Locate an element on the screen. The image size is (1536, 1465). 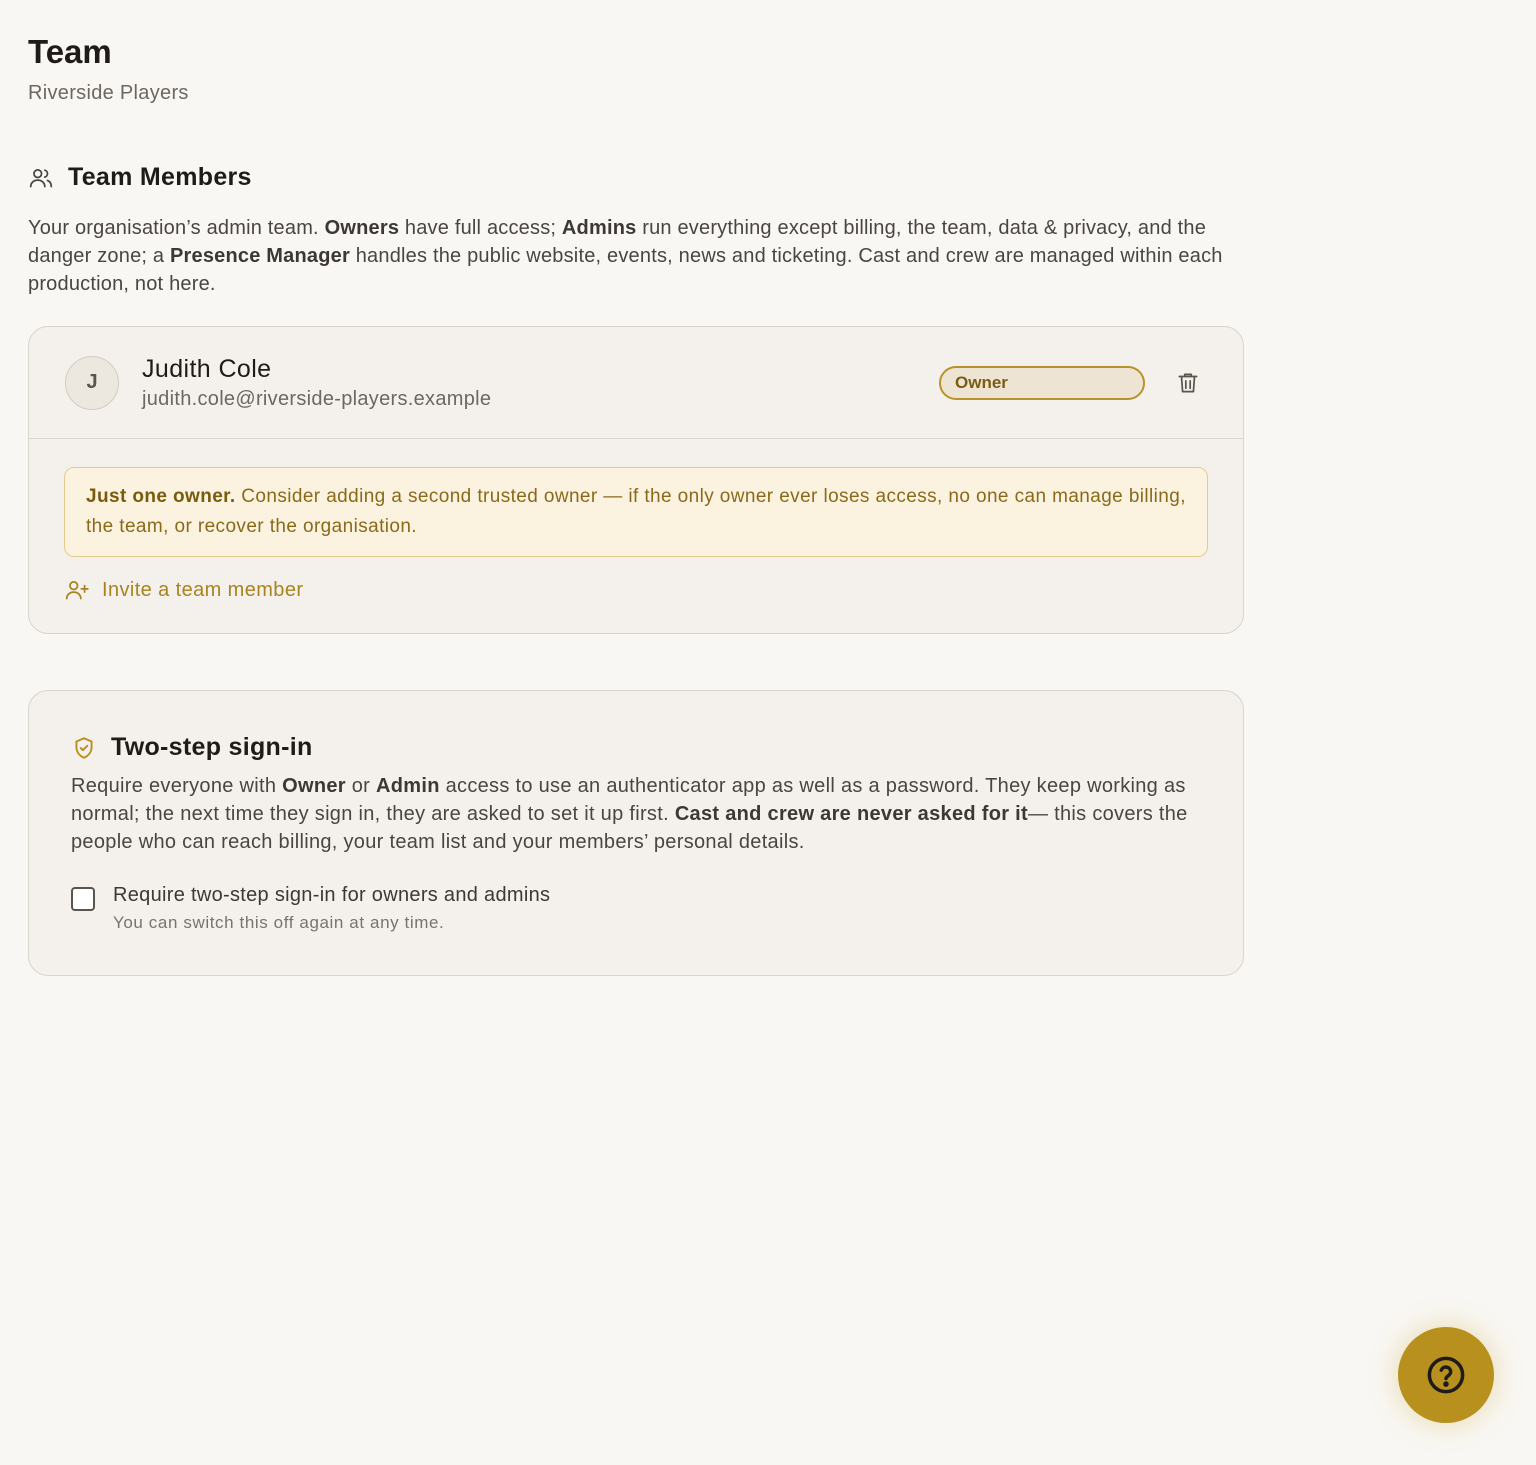
invite-member-link: Invite a team member is located at coordinates (636, 590).